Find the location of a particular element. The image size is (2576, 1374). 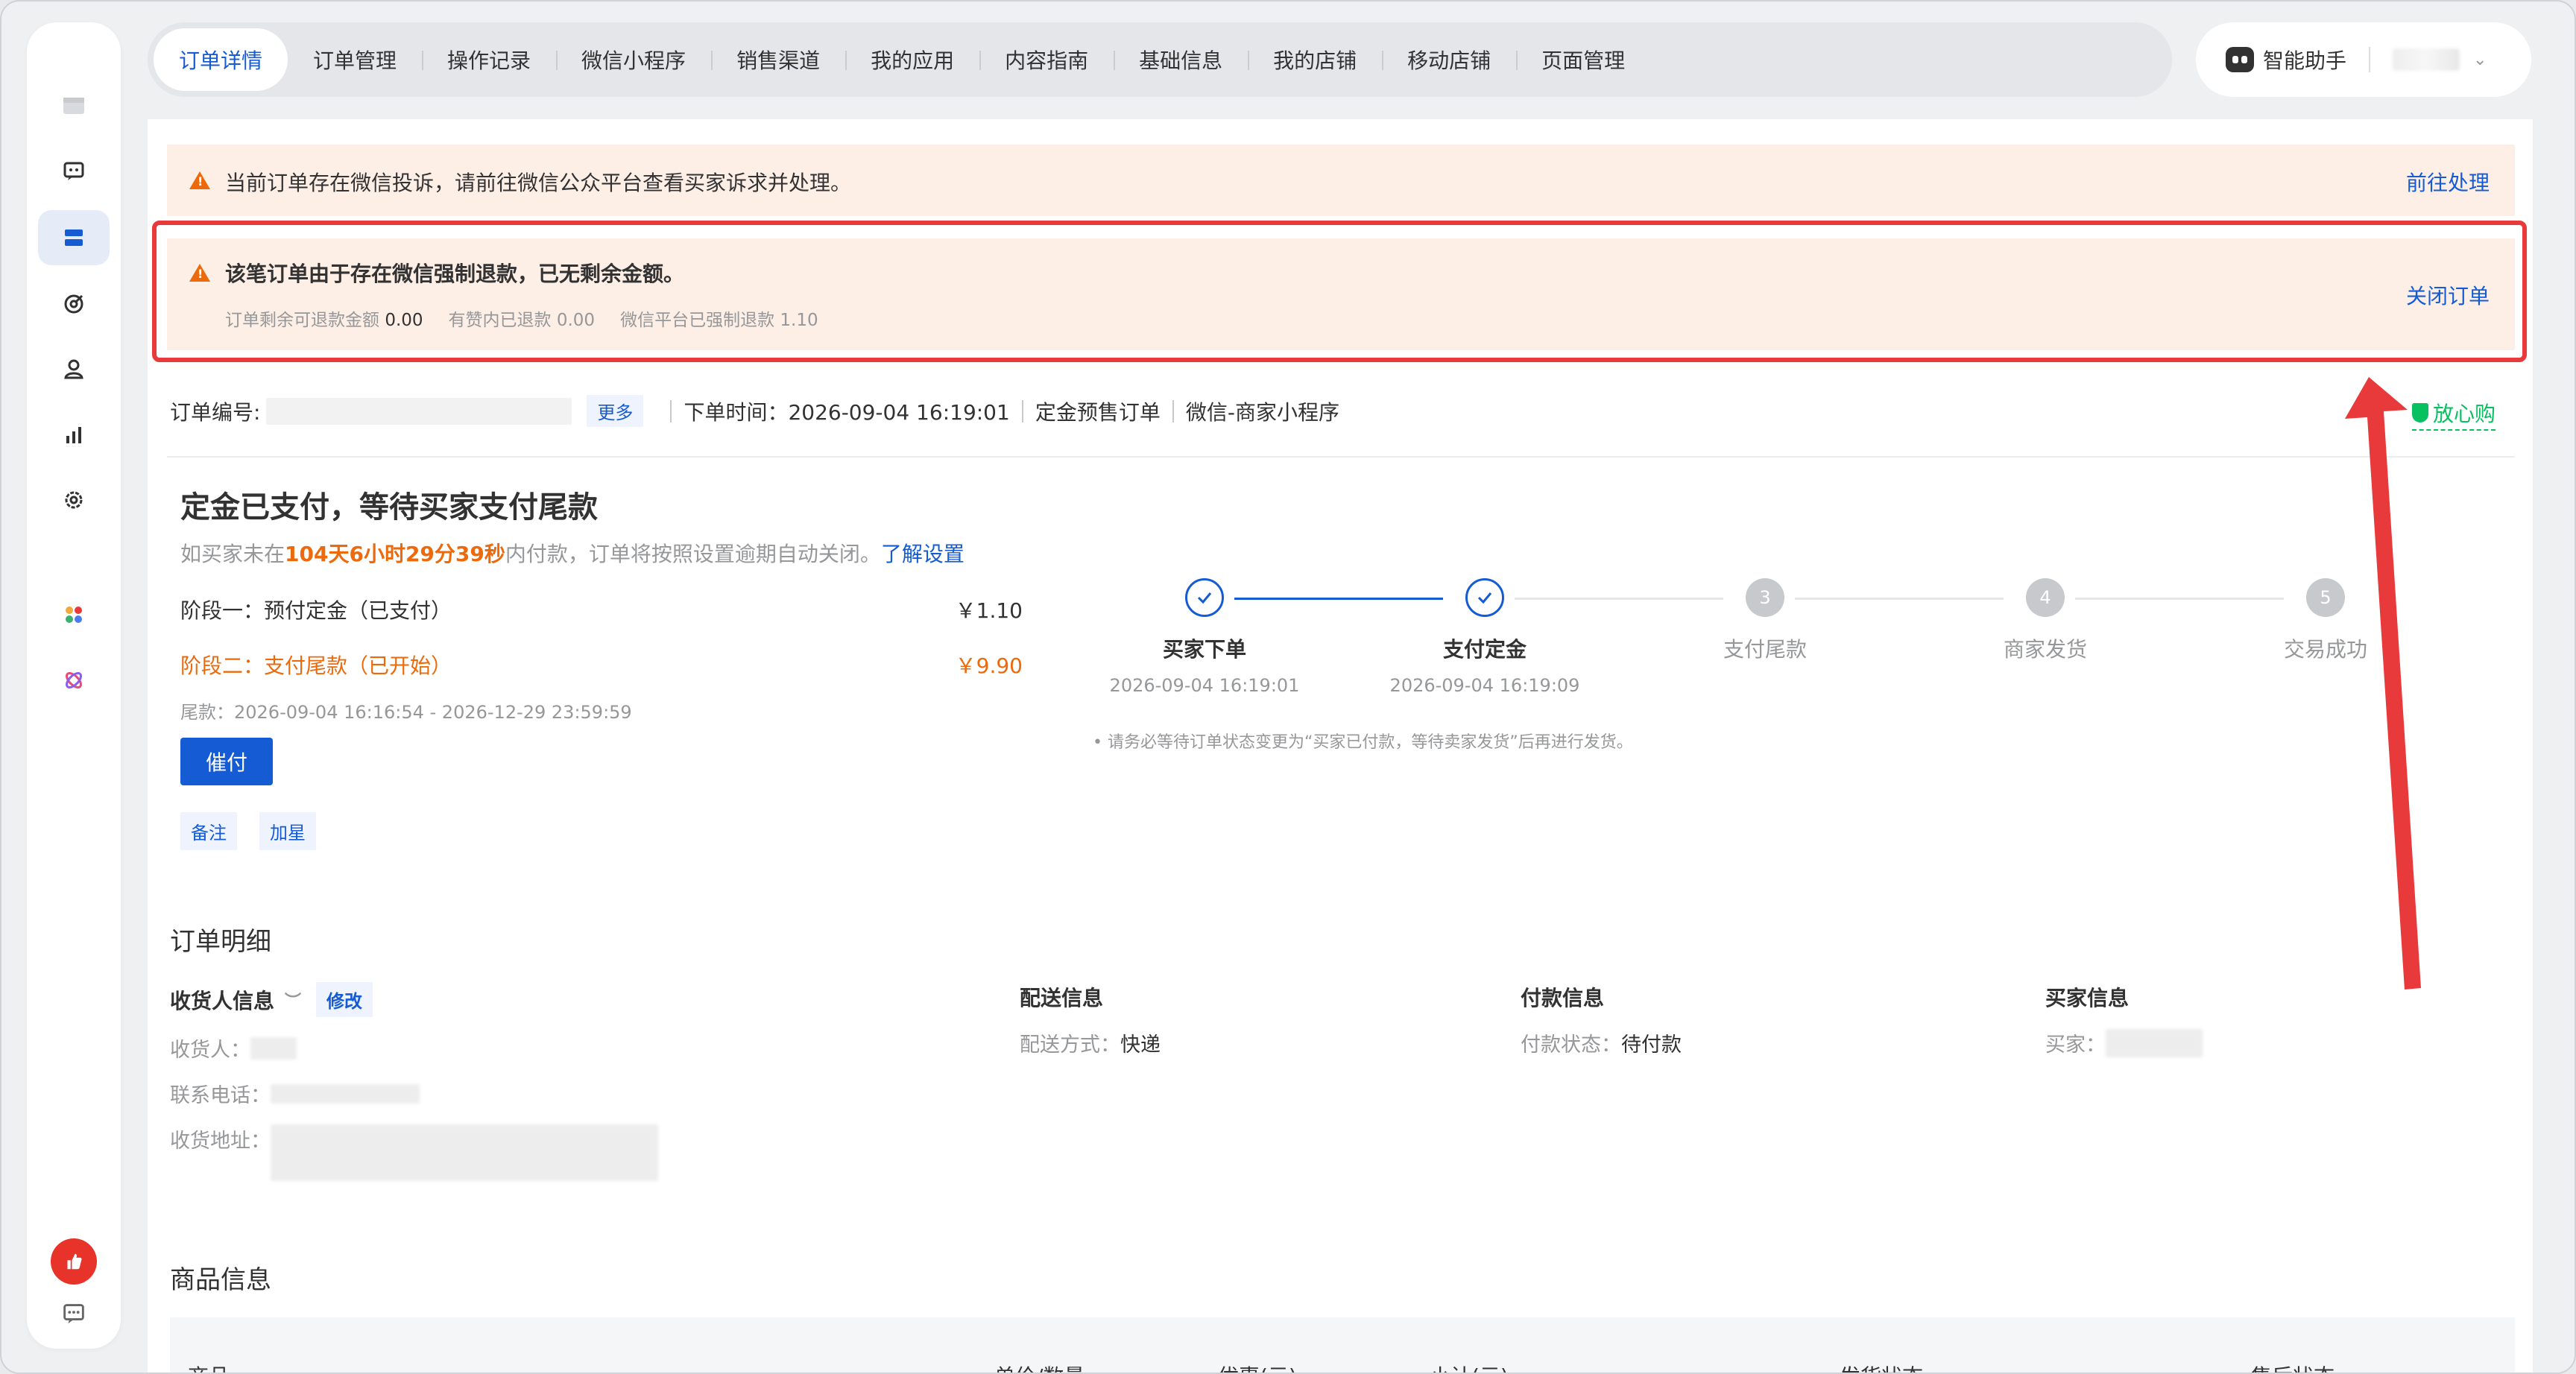

order-no-label: 订单编号: is located at coordinates (215, 412).